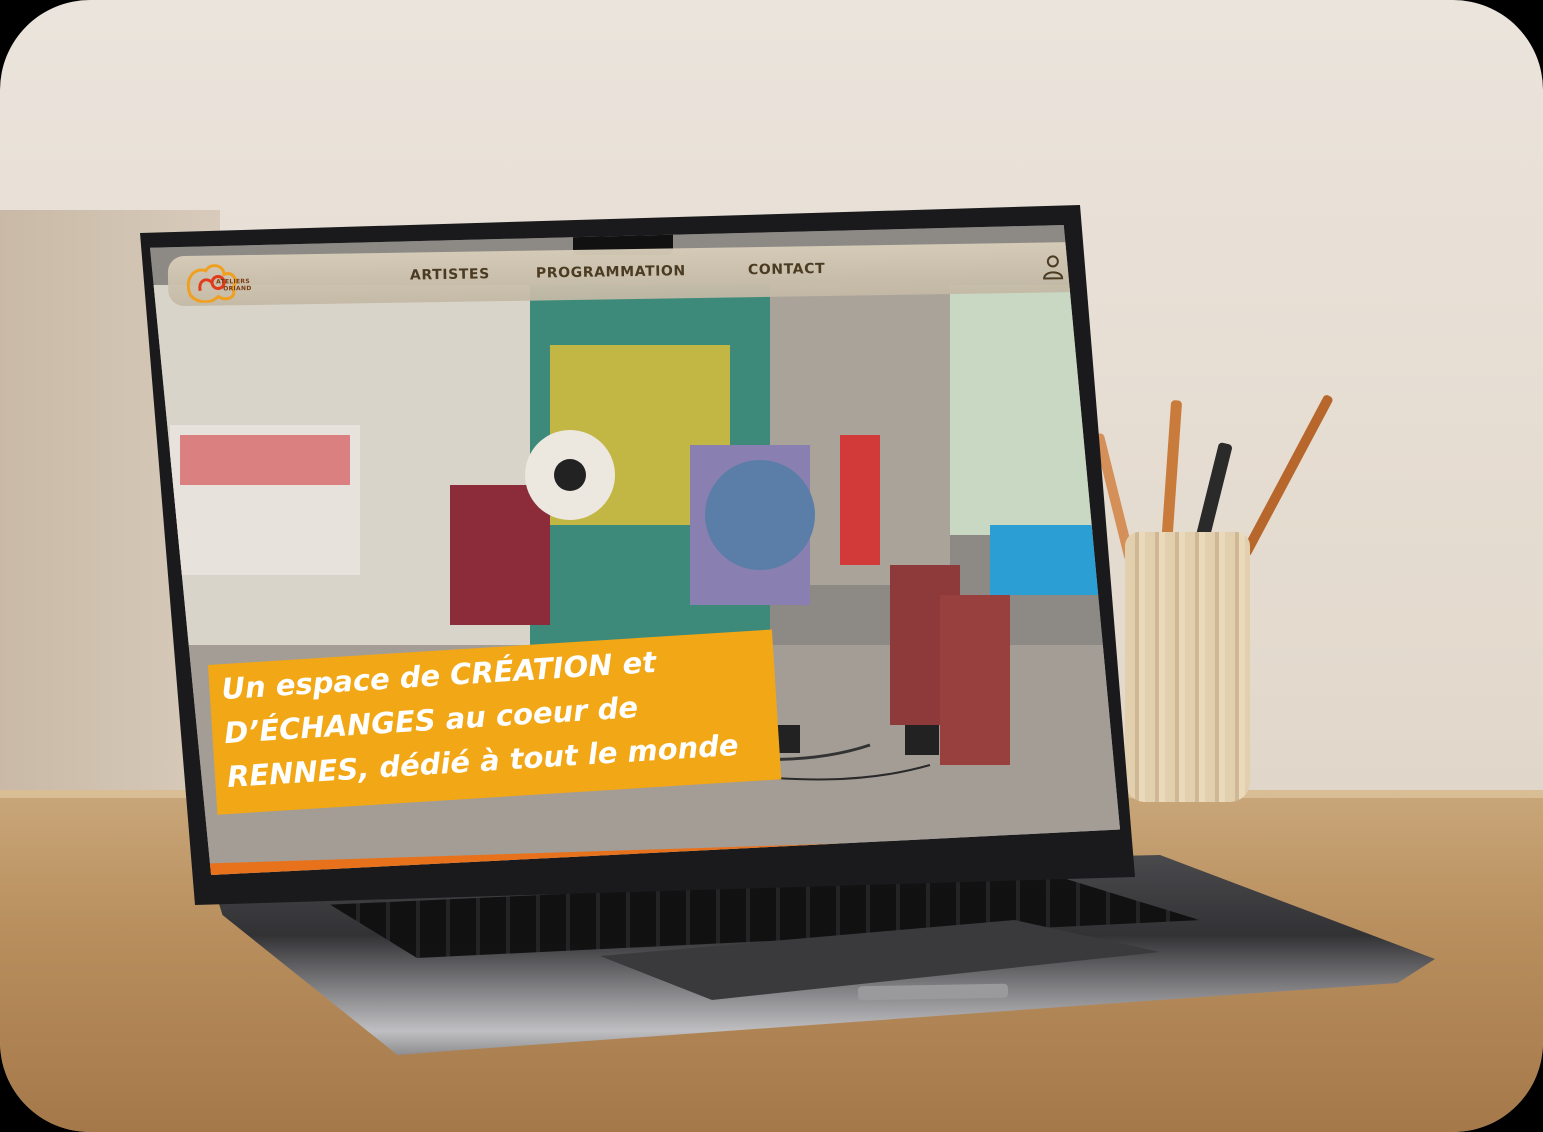 This screenshot has height=1132, width=1543. I want to click on laptop-lid-tab, so click(933, 992).